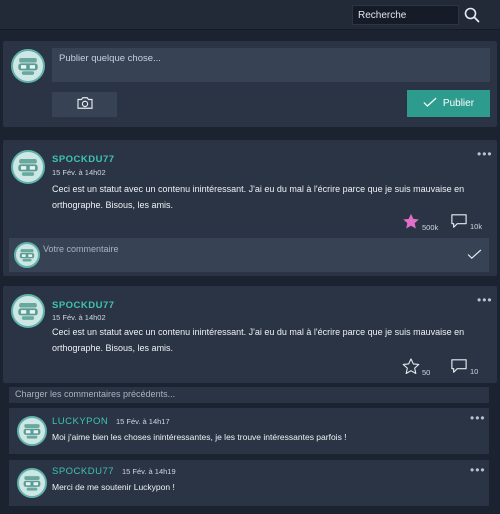  What do you see at coordinates (250, 15) in the screenshot?
I see `top-bar` at bounding box center [250, 15].